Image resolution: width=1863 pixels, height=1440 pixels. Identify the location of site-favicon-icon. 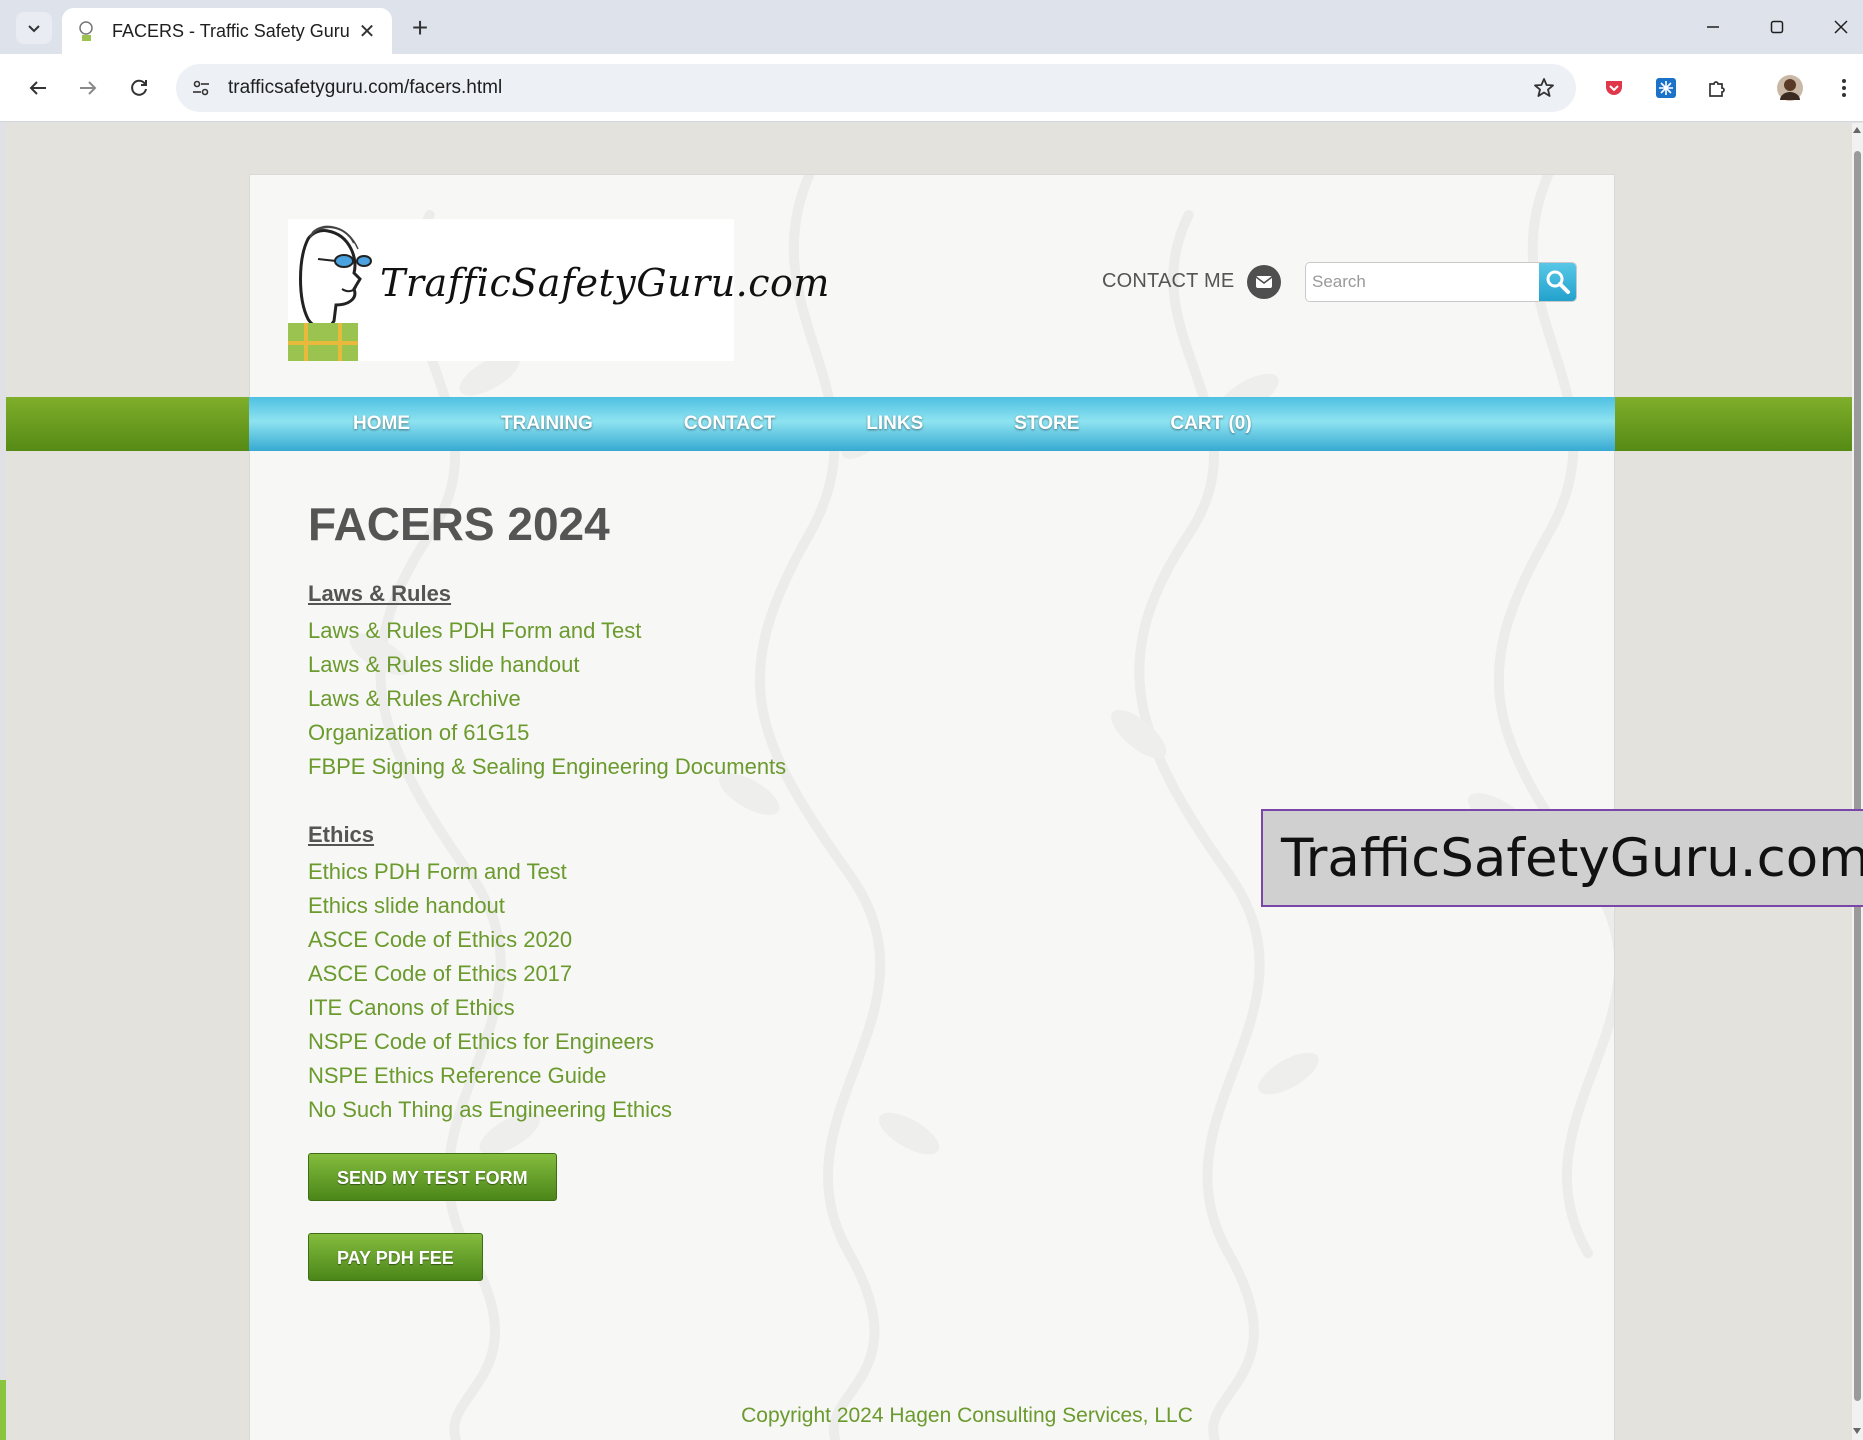
(88, 31).